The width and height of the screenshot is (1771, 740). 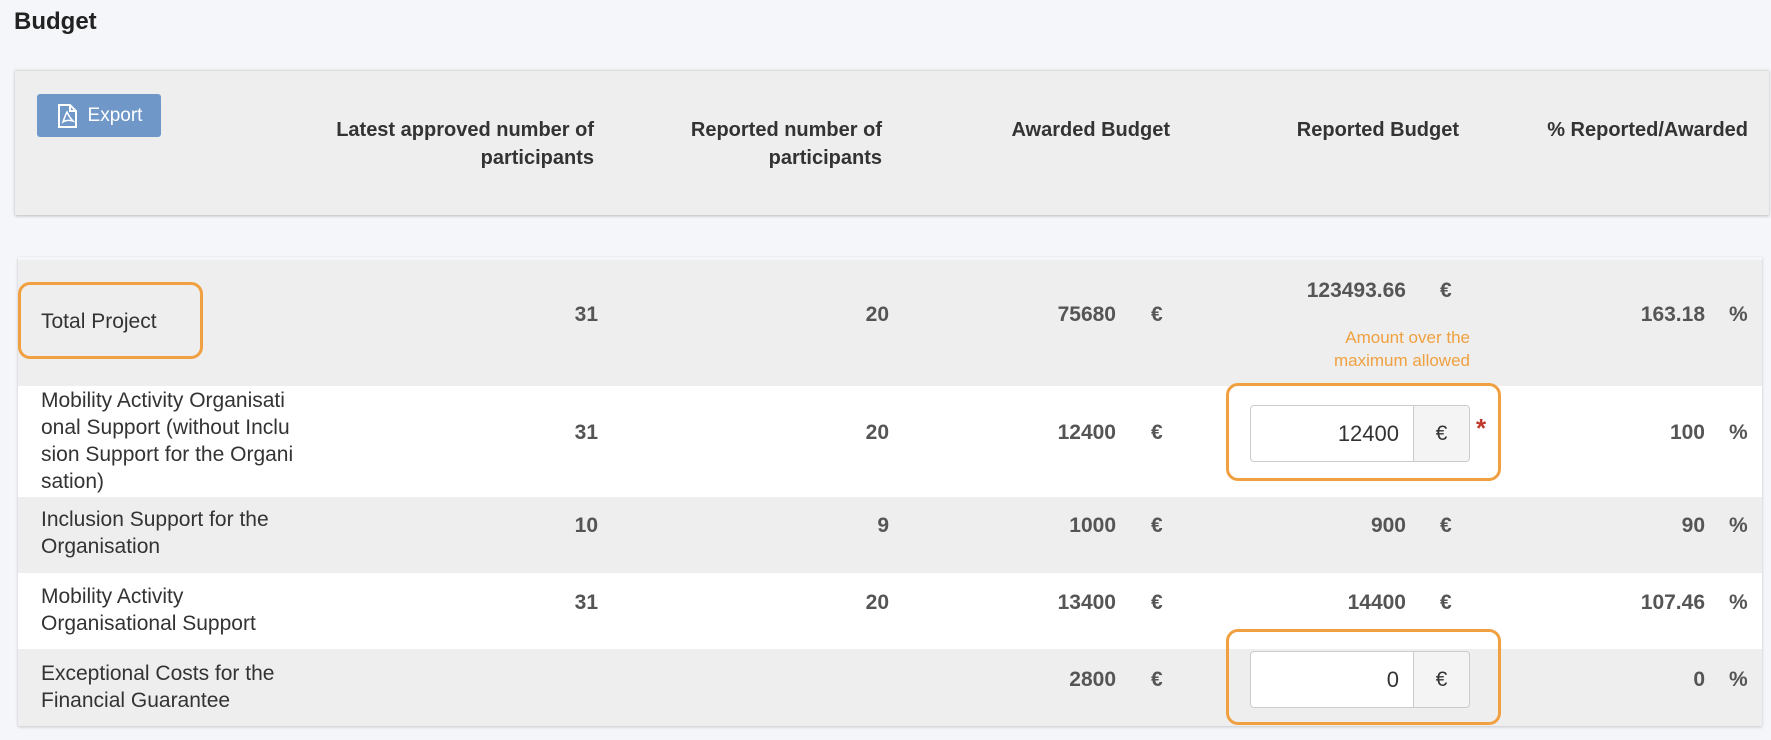 I want to click on cell-reported: 9, so click(x=883, y=525).